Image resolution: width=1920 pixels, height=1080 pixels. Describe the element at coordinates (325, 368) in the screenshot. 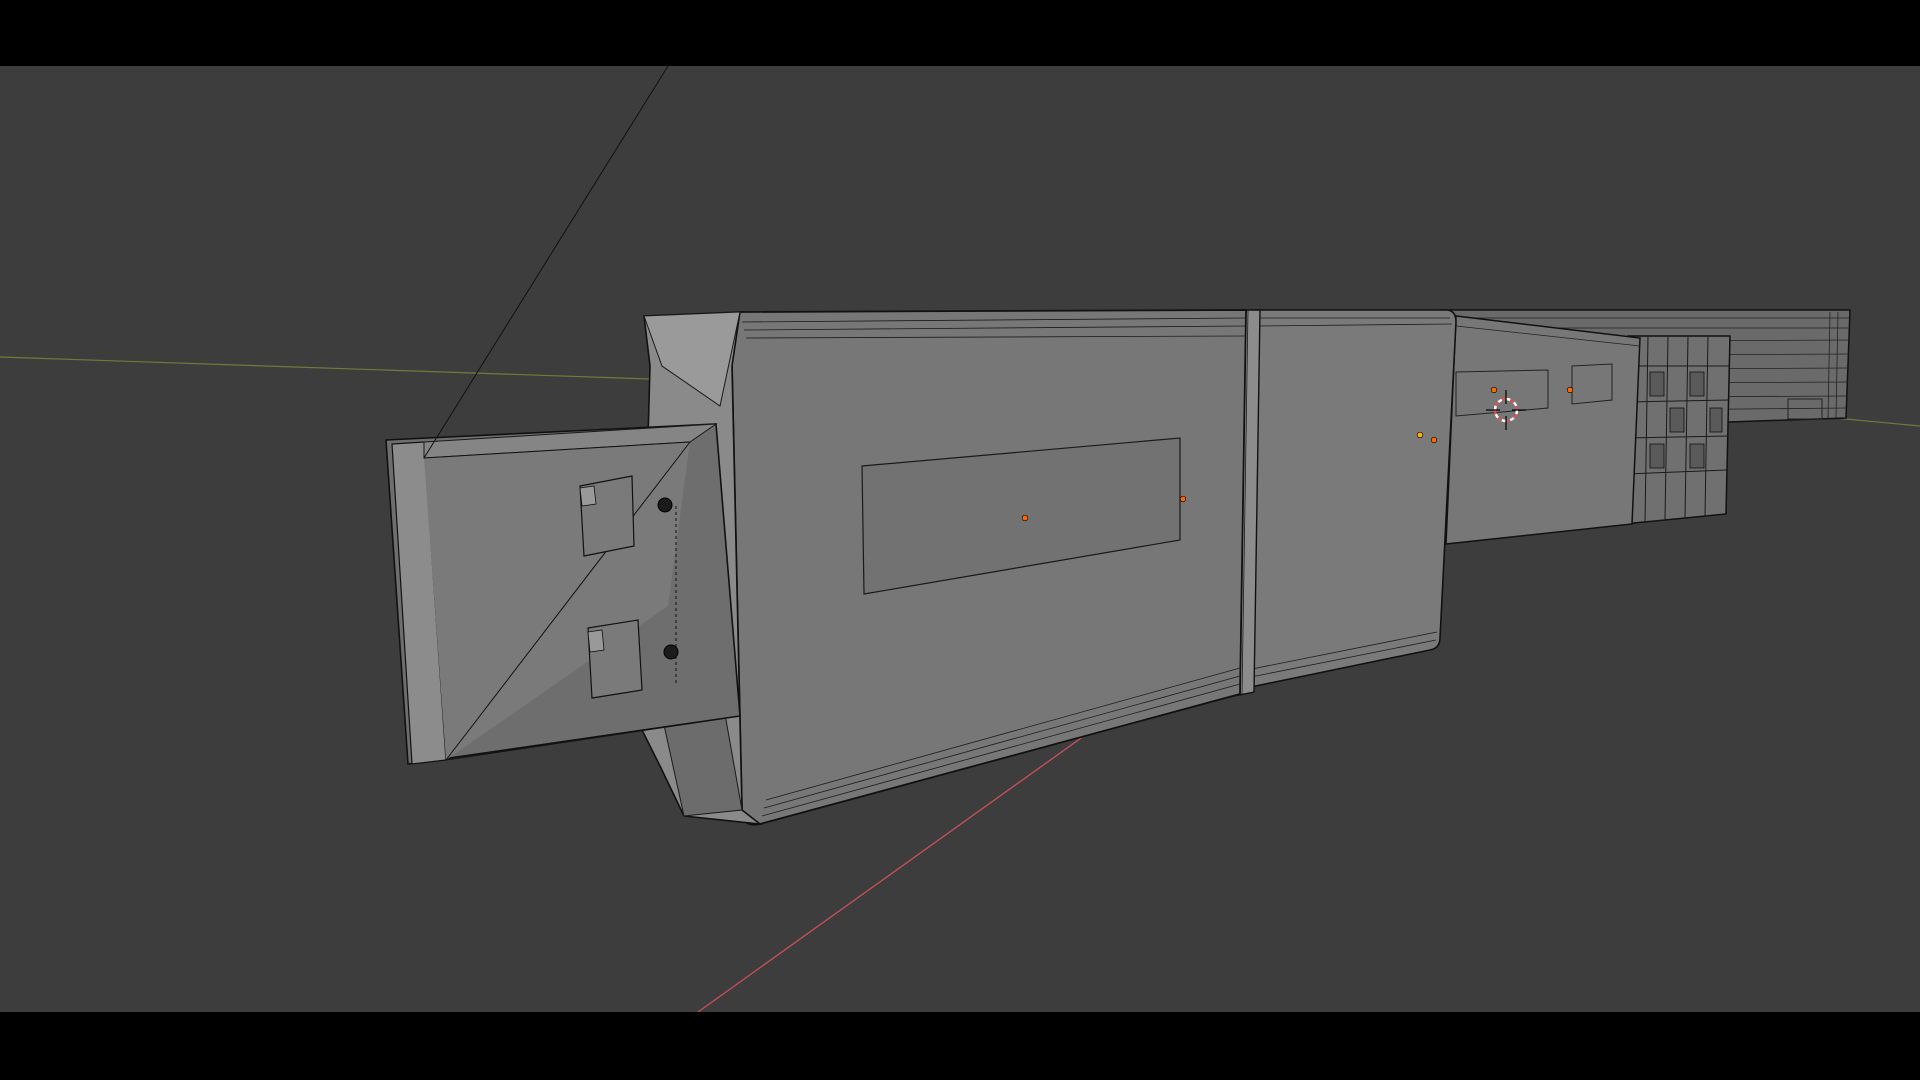

I see `y-axis-line` at that location.